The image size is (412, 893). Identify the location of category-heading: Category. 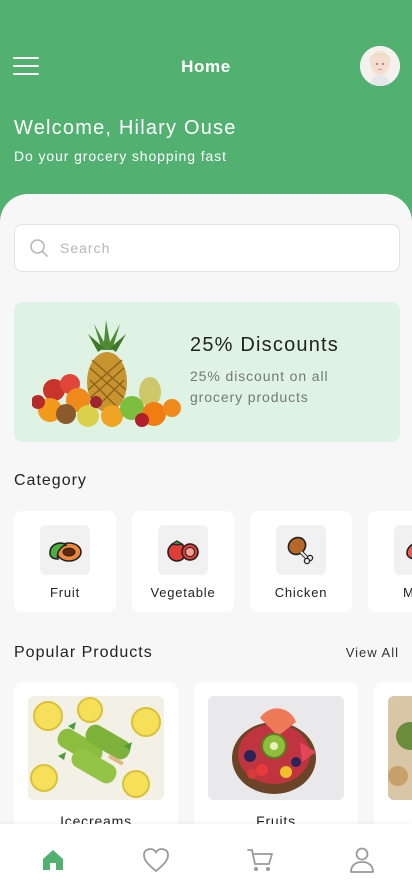
(50, 480).